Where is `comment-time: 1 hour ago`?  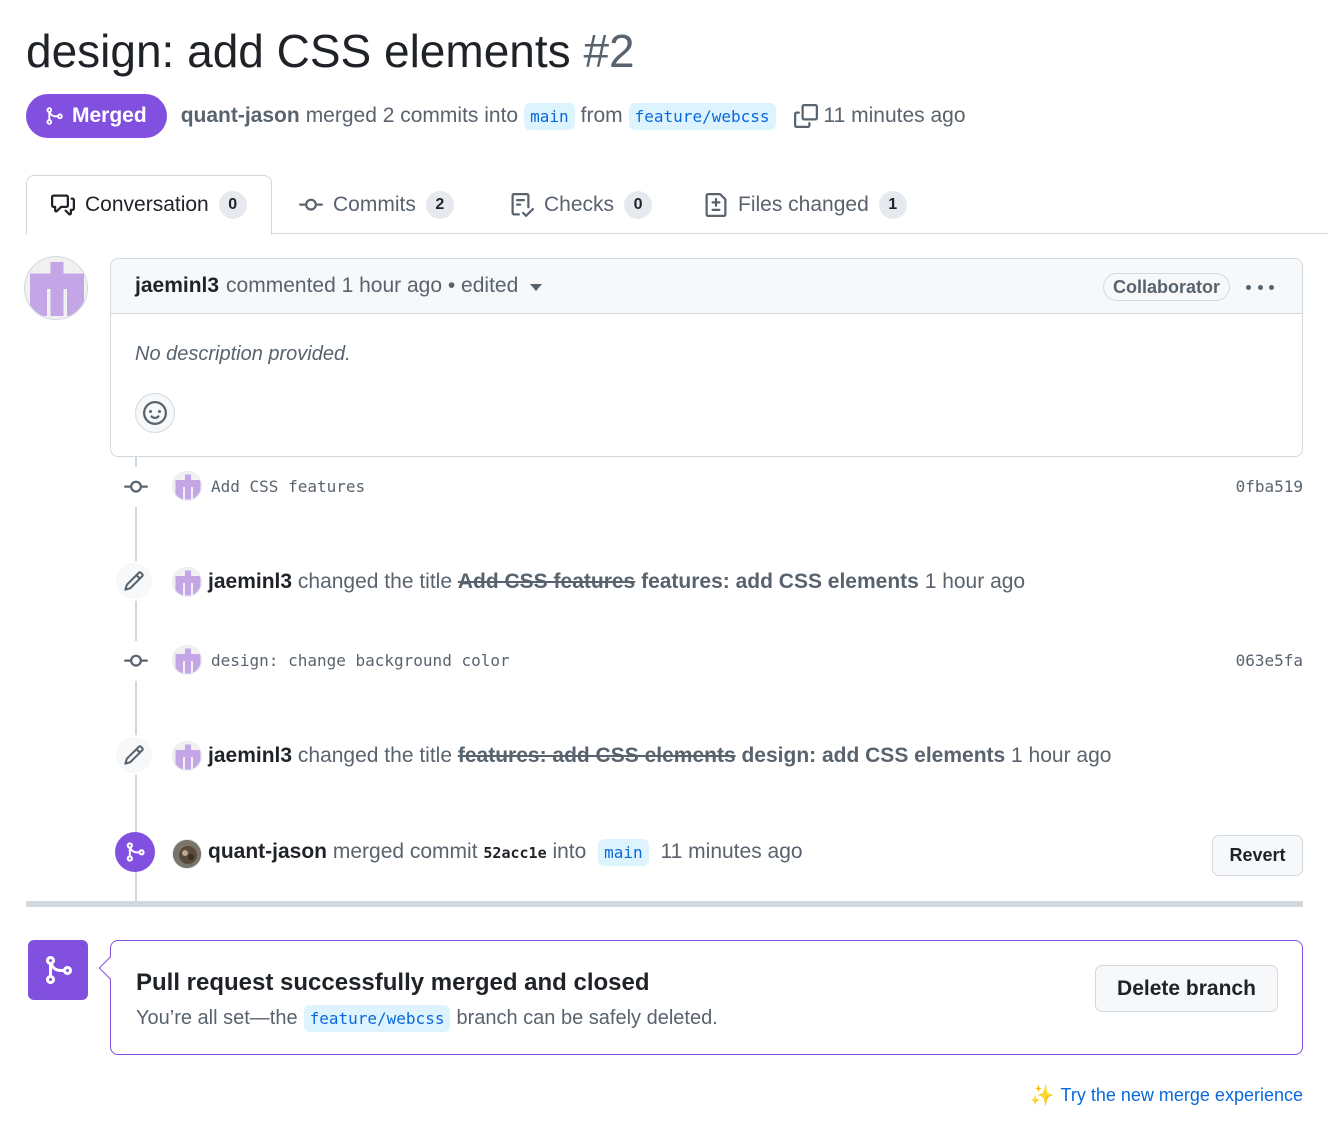
comment-time: 1 hour ago is located at coordinates (392, 286).